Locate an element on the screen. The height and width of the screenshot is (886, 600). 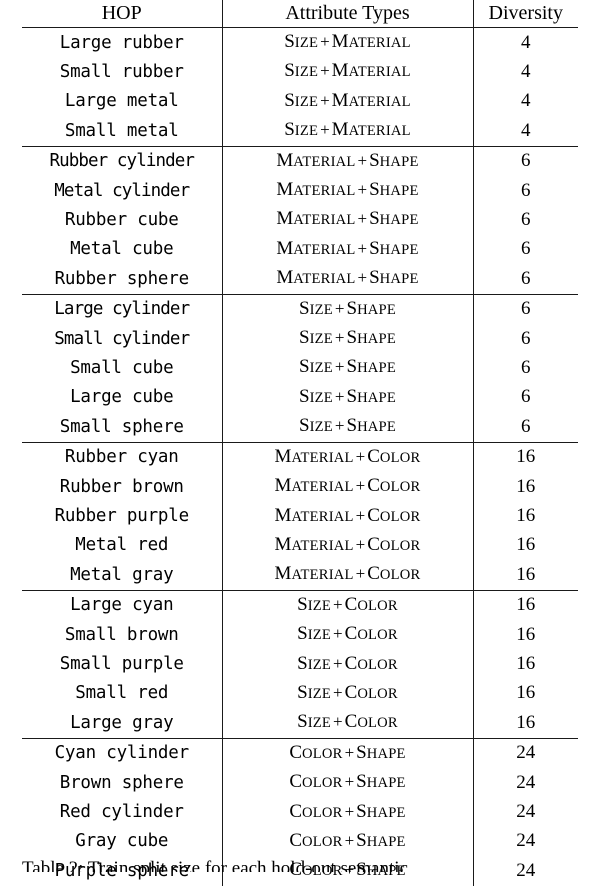
table-row: Rubber cyan MATERIAL + COLOR 16 is located at coordinates (300, 457).